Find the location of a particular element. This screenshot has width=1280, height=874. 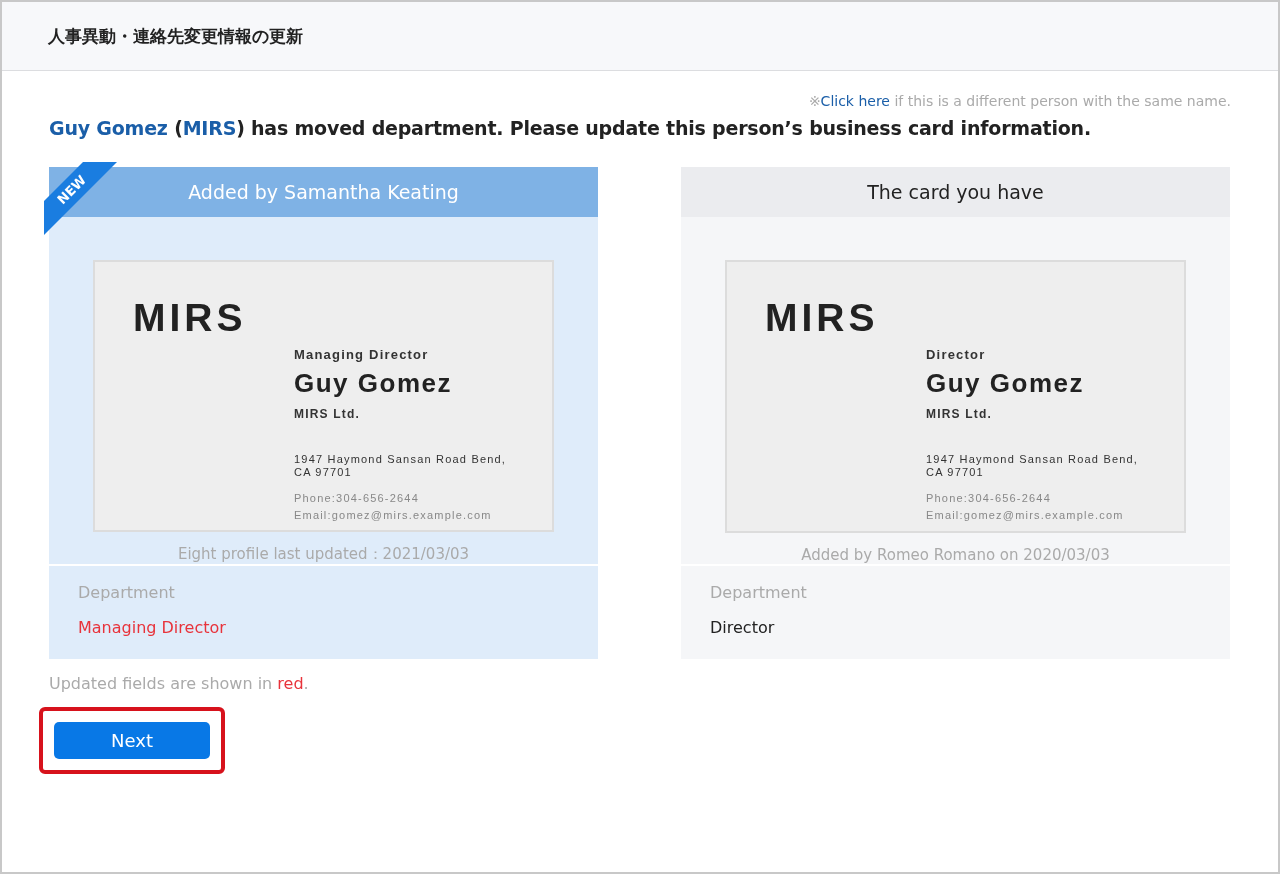

card-caption: Added by Romeo Romano on 2020/03/03 is located at coordinates (955, 555).